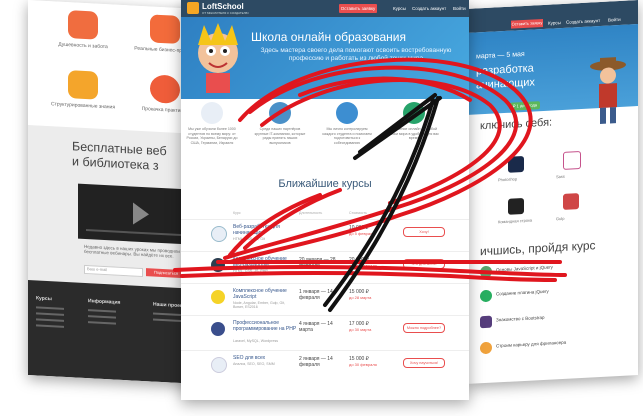  I want to click on sass-icon, so click(572, 160).